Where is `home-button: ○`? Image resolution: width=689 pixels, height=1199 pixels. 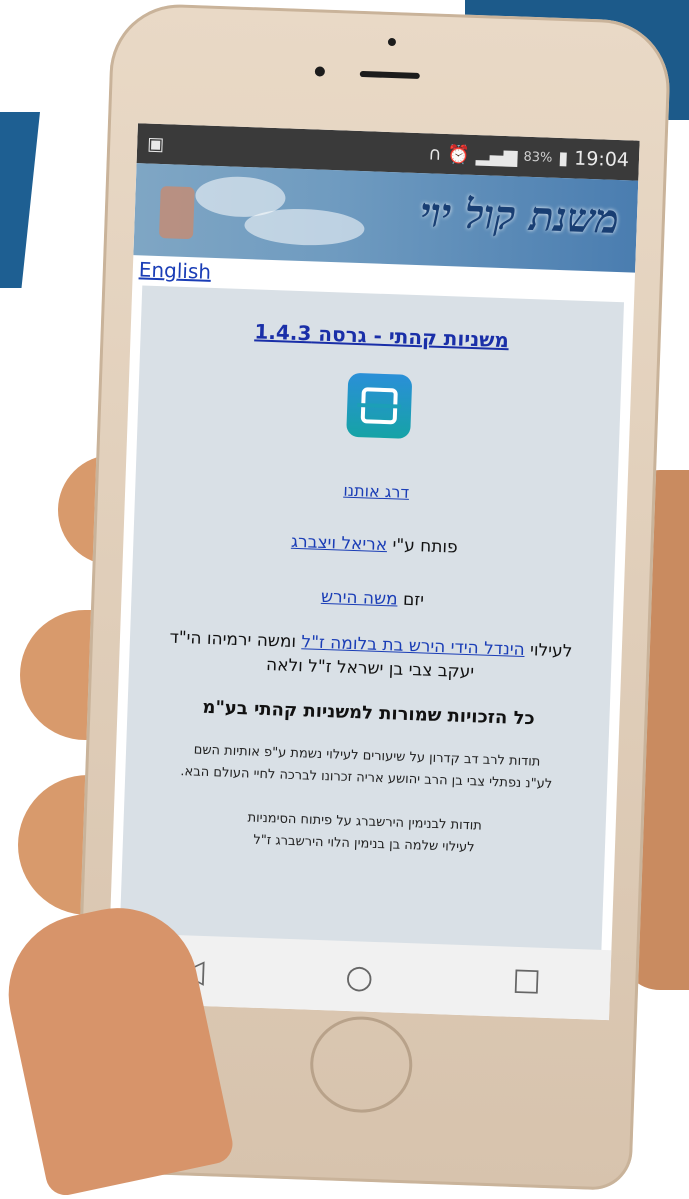
home-button: ○ is located at coordinates (359, 976).